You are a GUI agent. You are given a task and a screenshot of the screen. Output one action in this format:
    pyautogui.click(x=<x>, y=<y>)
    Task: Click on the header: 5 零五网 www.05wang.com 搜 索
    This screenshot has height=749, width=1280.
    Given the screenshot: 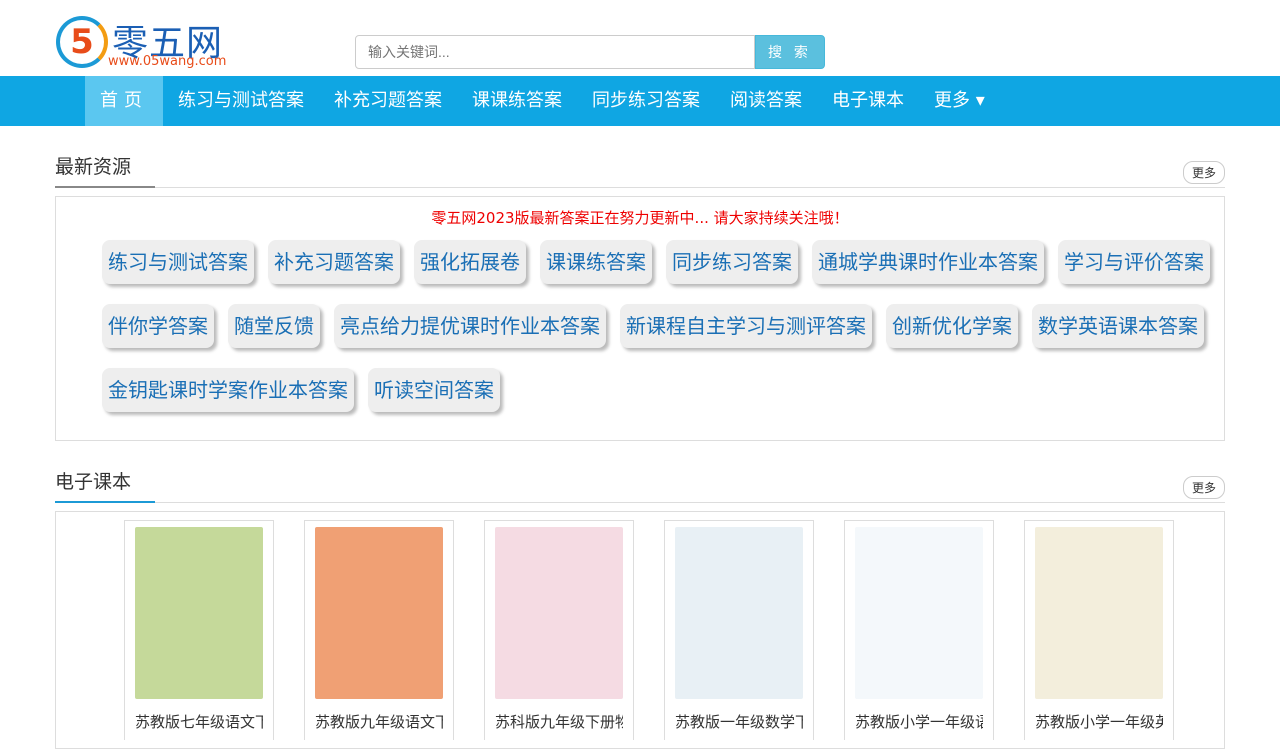 What is the action you would take?
    pyautogui.click(x=640, y=38)
    